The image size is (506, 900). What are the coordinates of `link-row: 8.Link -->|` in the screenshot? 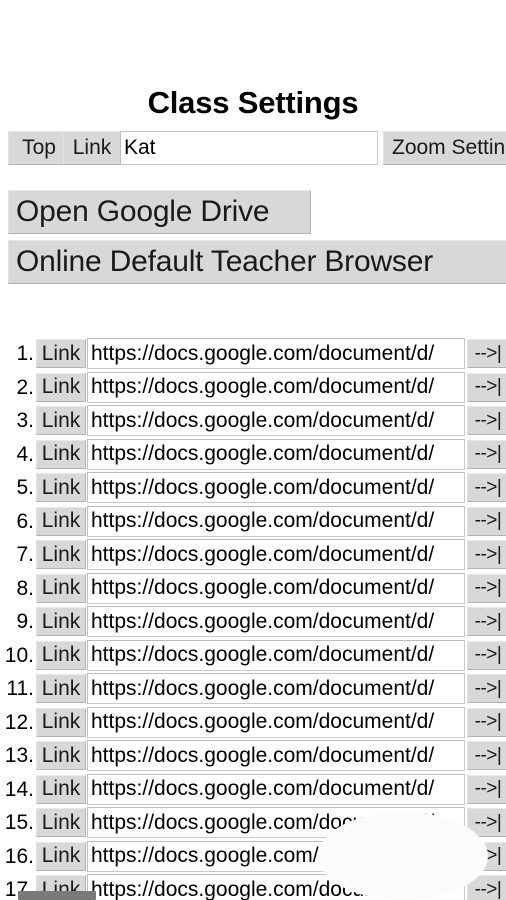 It's located at (253, 589).